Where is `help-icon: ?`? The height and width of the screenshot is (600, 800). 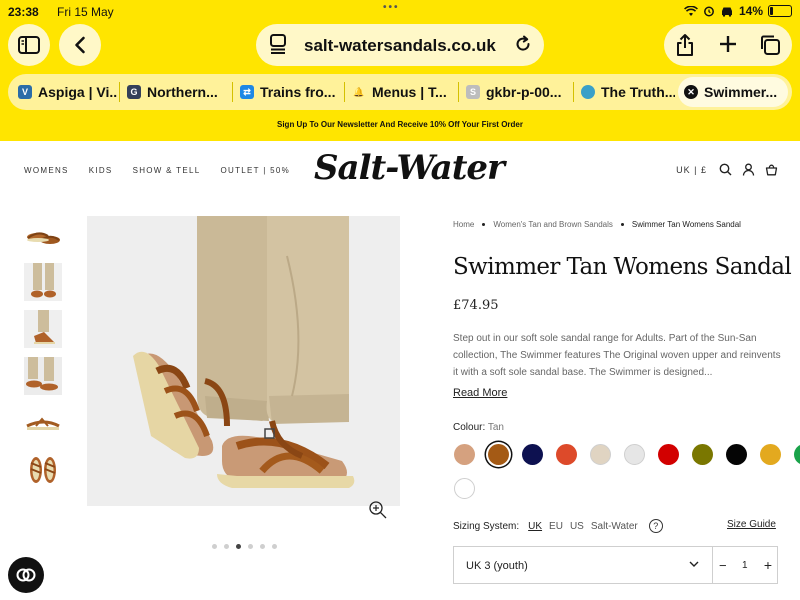
help-icon: ? is located at coordinates (655, 526).